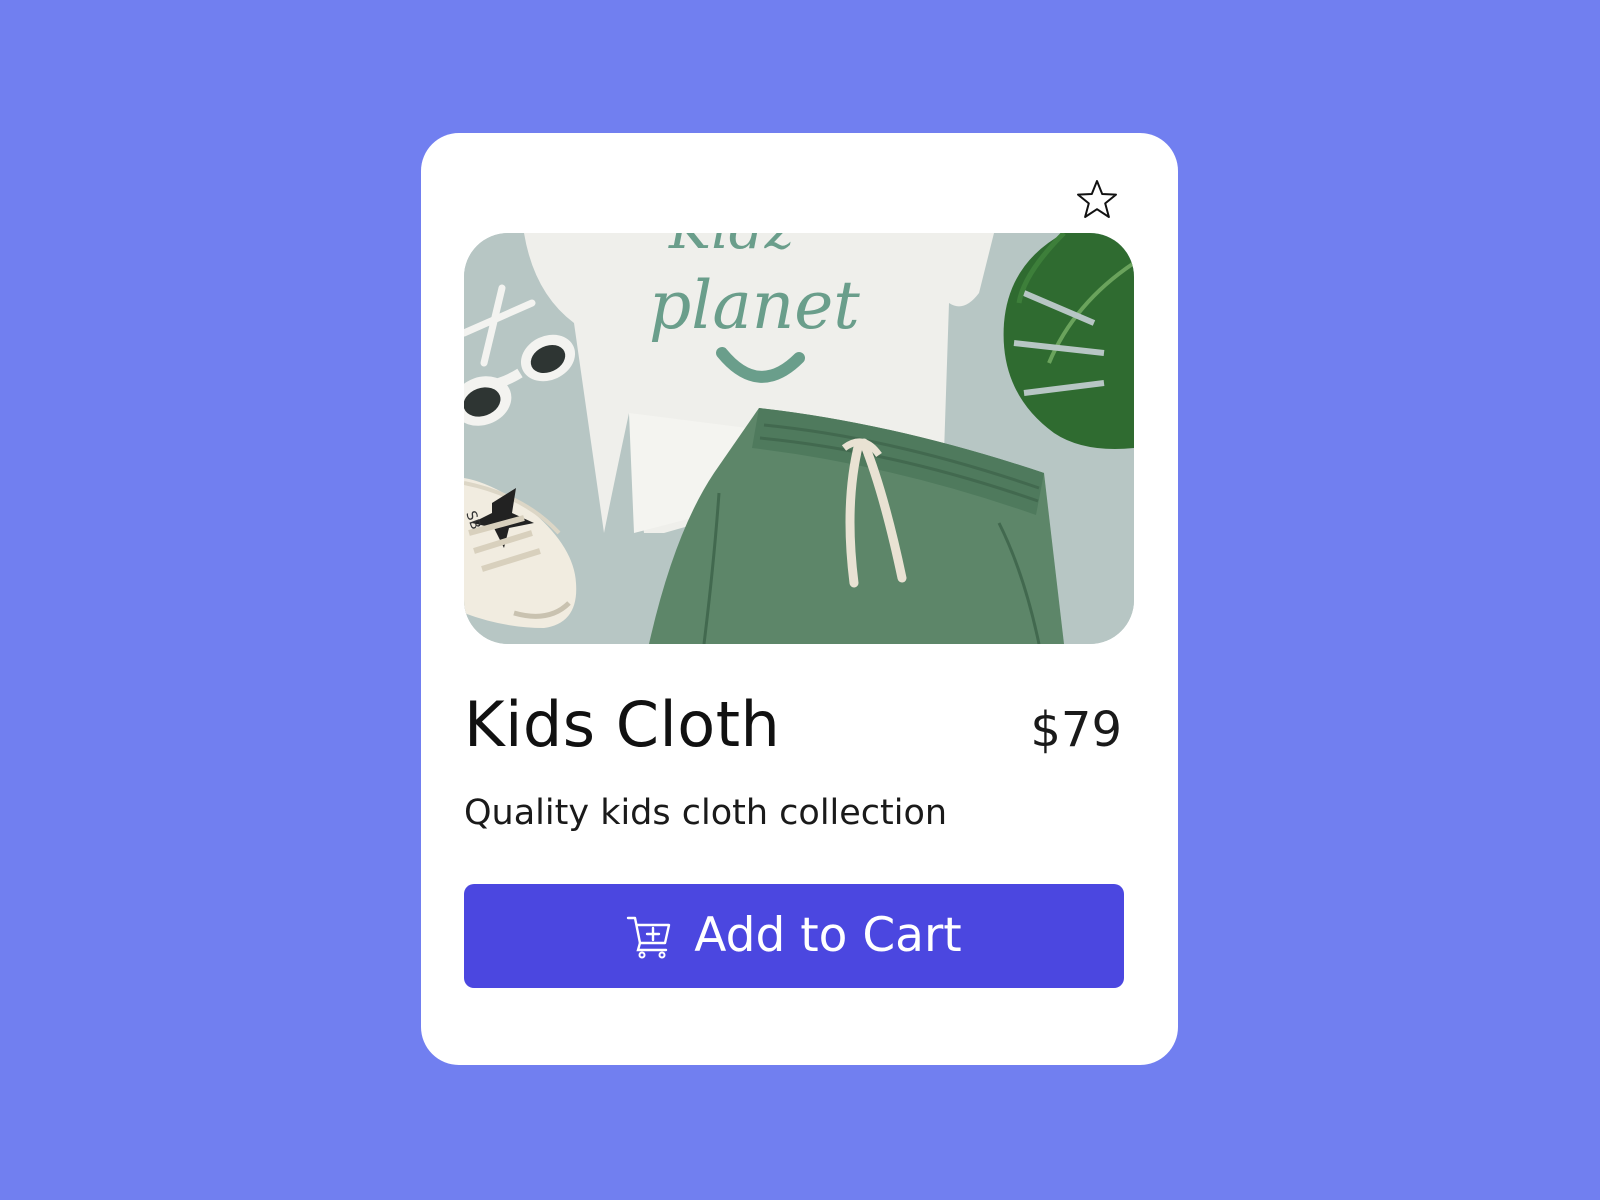 The image size is (1600, 1200). Describe the element at coordinates (754, 305) in the screenshot. I see `svg-text: planet` at that location.